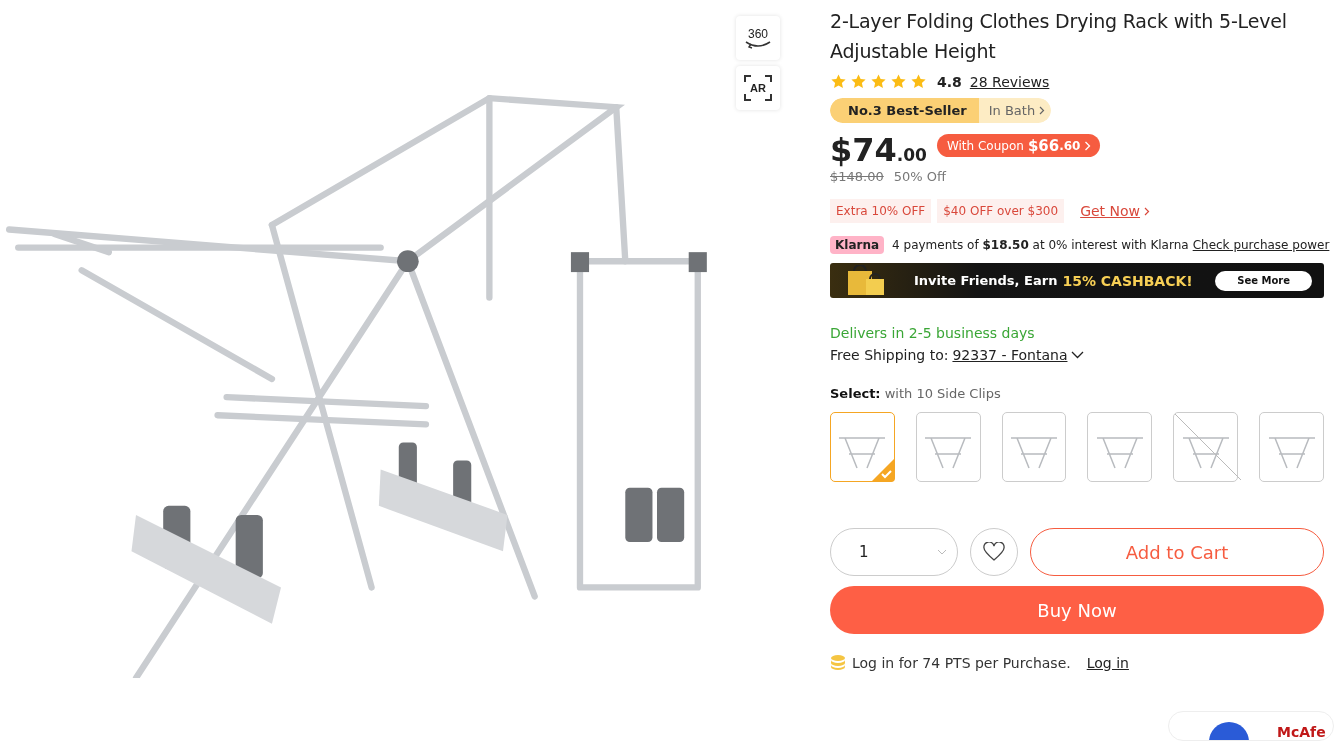 This screenshot has height=741, width=1334. What do you see at coordinates (882, 470) in the screenshot?
I see `selected-check-icon` at bounding box center [882, 470].